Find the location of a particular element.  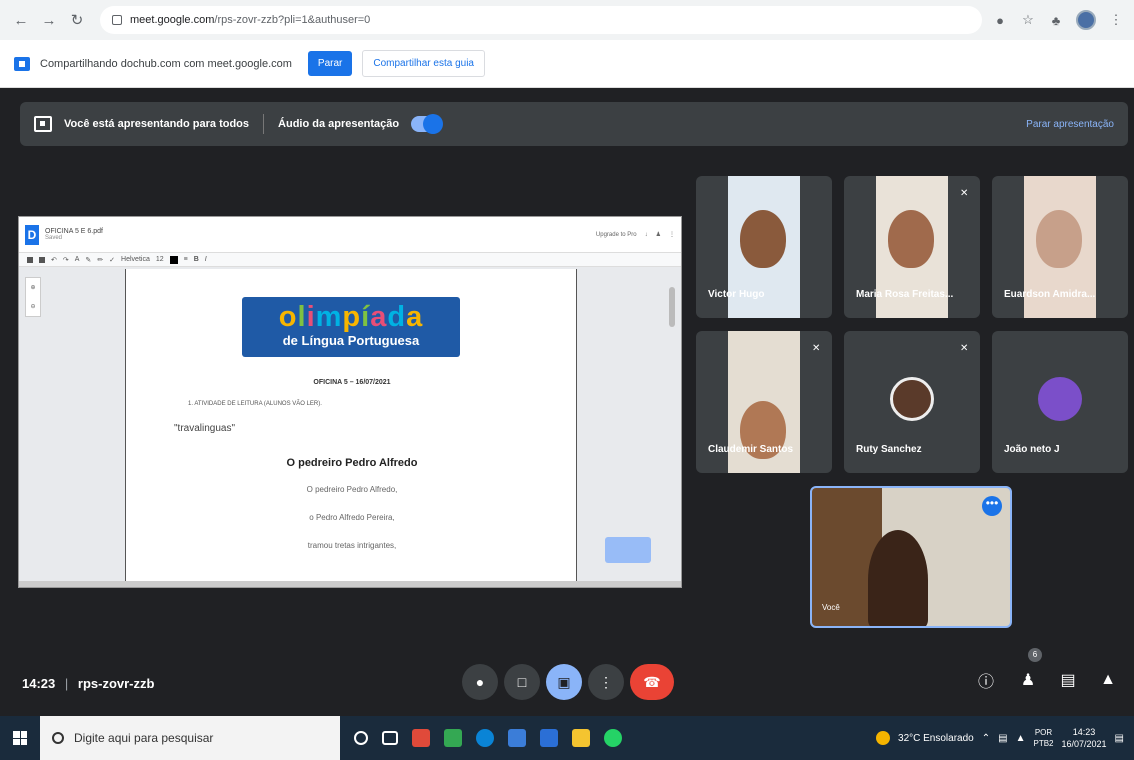

color-swatch is located at coordinates (173, 259).